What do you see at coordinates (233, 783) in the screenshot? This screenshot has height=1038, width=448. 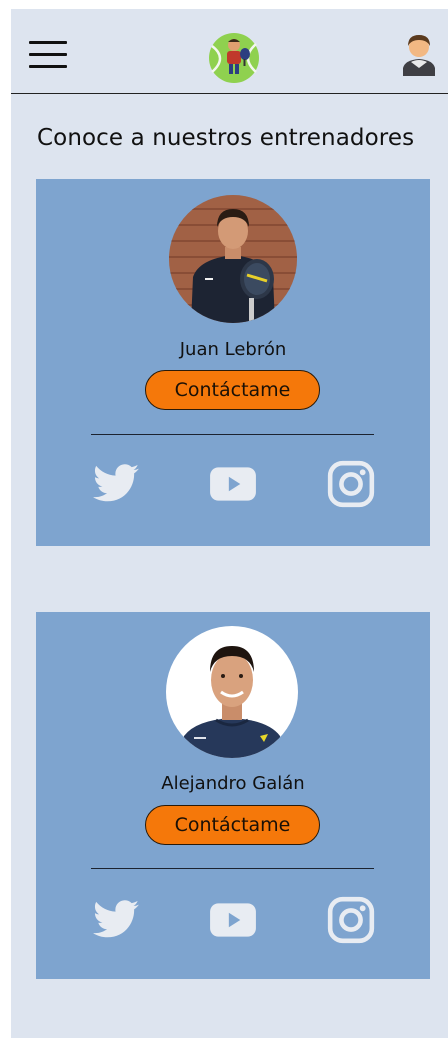 I see `trainer-name: Alejandro Galán` at bounding box center [233, 783].